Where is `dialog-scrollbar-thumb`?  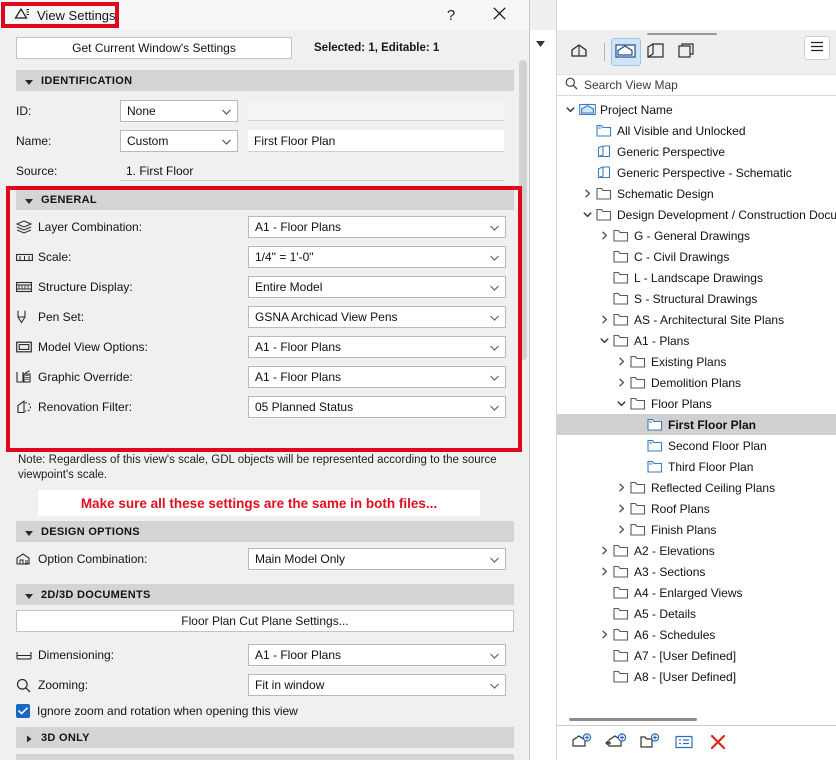
dialog-scrollbar-thumb is located at coordinates (523, 210).